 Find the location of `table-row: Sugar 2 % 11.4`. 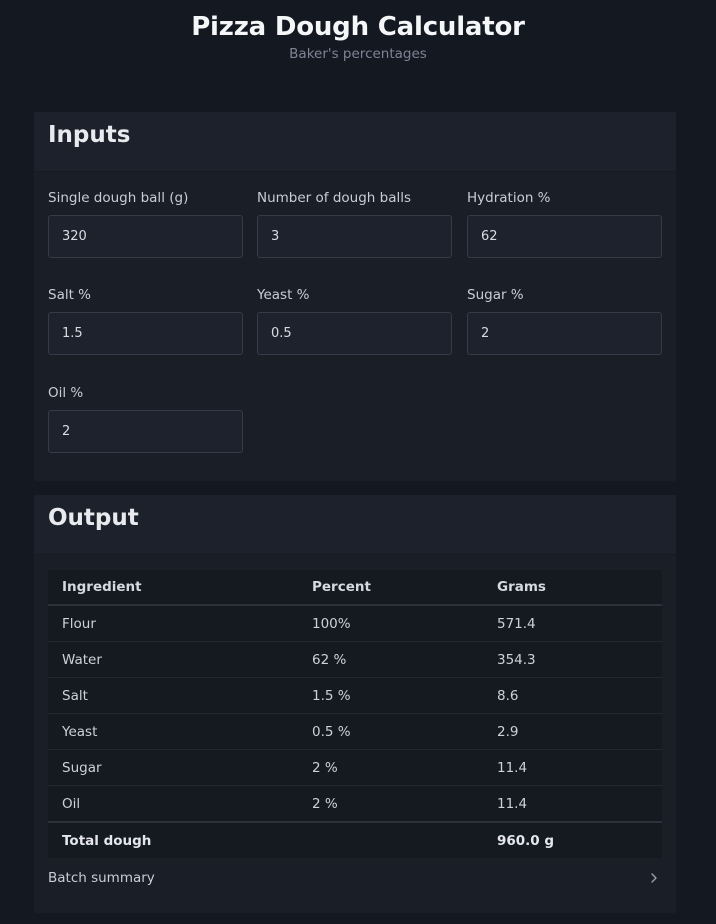

table-row: Sugar 2 % 11.4 is located at coordinates (355, 767).